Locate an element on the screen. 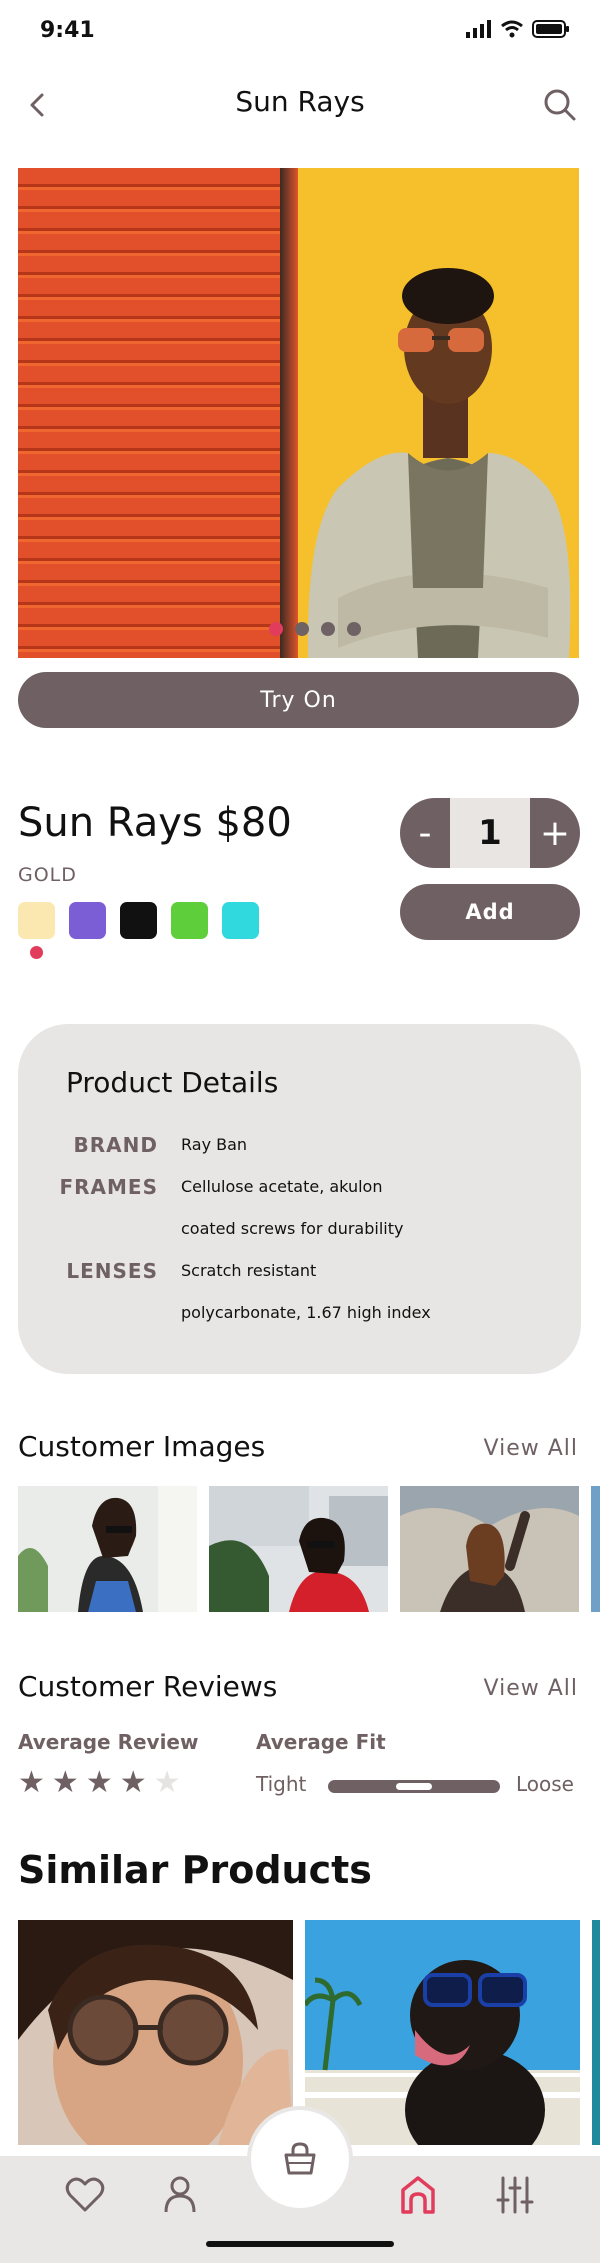 The width and height of the screenshot is (600, 2263). fit-meter-marker is located at coordinates (414, 1786).